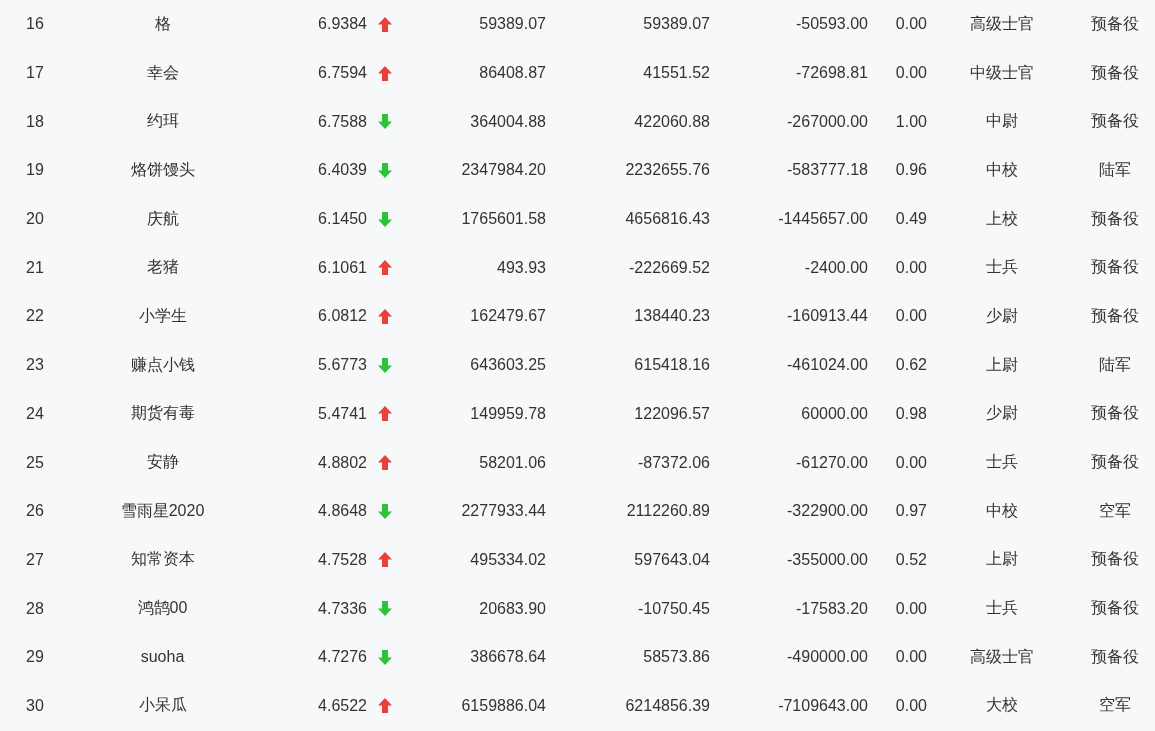 This screenshot has width=1155, height=731. Describe the element at coordinates (911, 219) in the screenshot. I see `table-cell-text: 0.49` at that location.